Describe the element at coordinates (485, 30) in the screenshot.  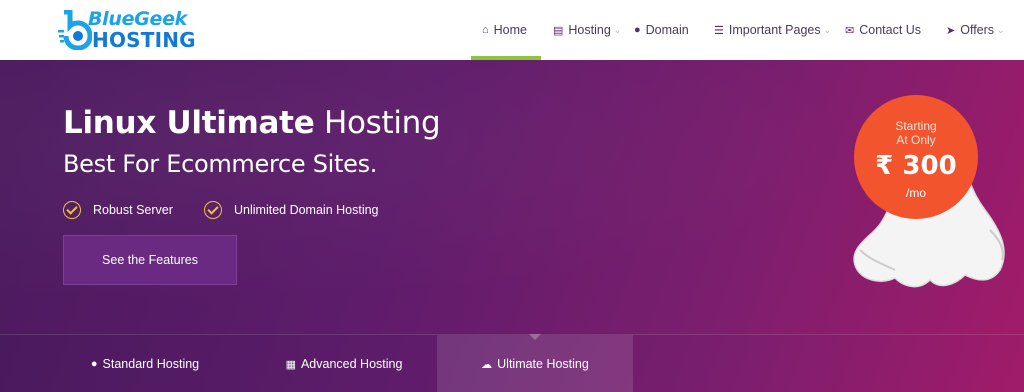
I see `home-icon: ⌂` at that location.